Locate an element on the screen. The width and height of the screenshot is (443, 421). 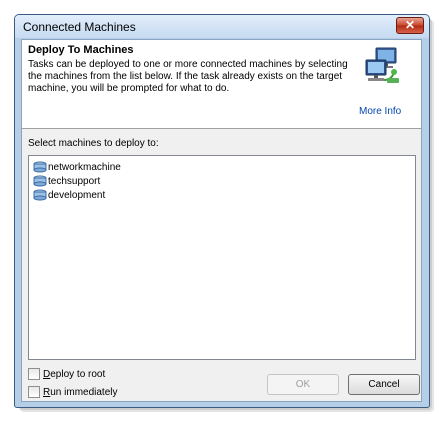
deploy-to-root-option: Deploy to root is located at coordinates (66, 374).